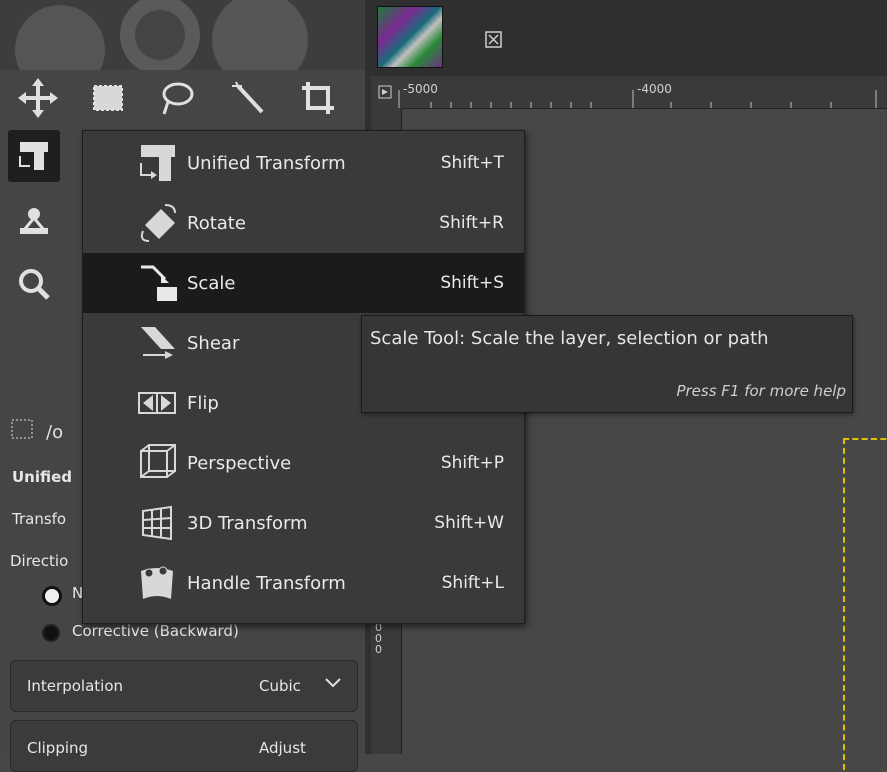 The image size is (887, 772). I want to click on clipping-label: Clipping, so click(58, 748).